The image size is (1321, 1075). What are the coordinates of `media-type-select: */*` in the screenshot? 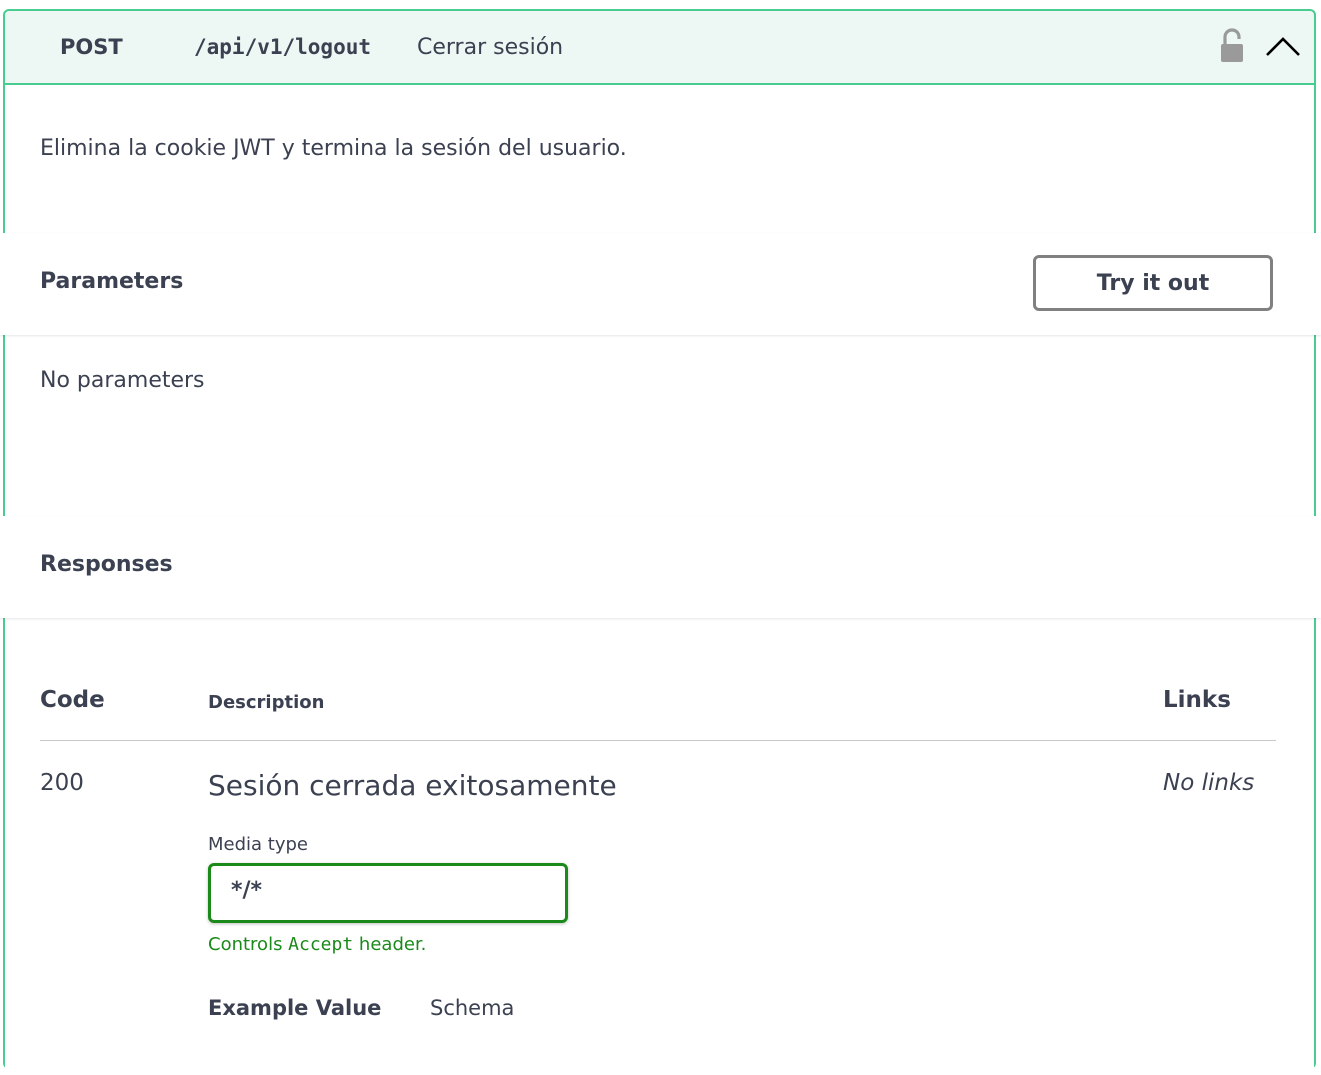 It's located at (388, 893).